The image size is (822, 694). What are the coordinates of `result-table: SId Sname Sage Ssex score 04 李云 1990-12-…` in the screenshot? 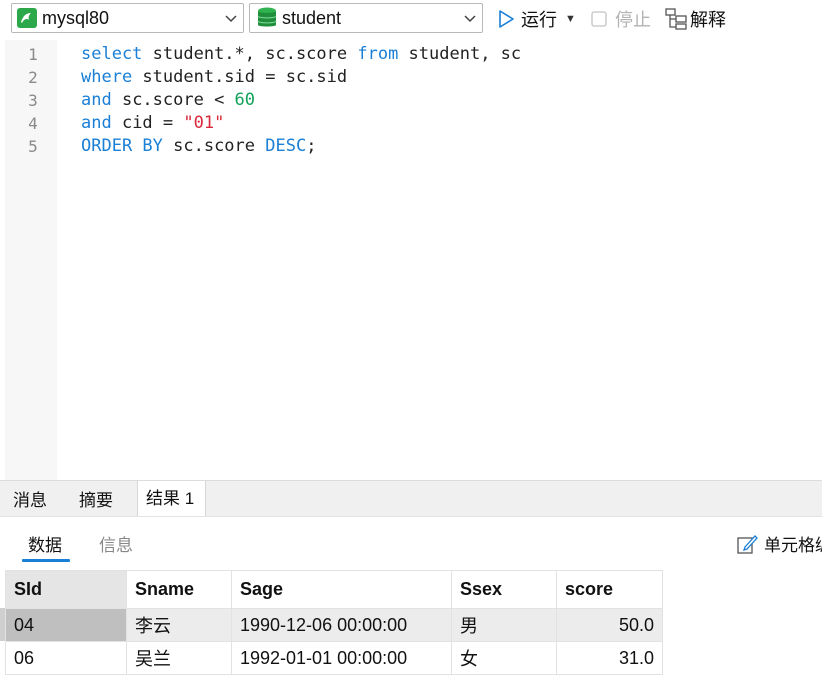 It's located at (334, 622).